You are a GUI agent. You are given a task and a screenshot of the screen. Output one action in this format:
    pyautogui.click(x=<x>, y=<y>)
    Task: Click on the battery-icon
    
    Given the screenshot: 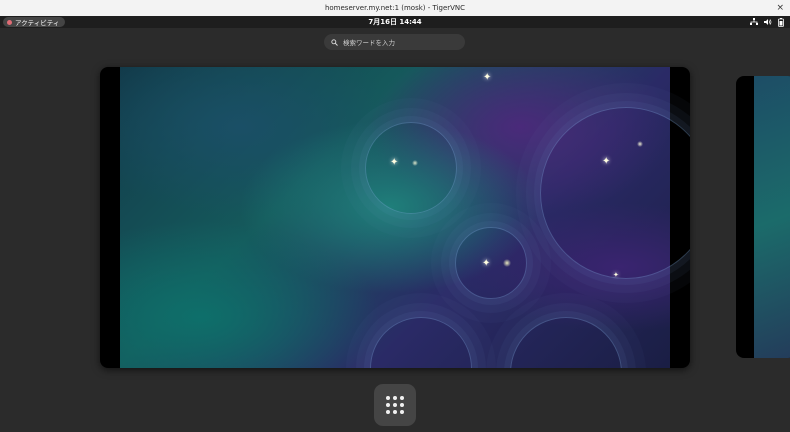 What is the action you would take?
    pyautogui.click(x=781, y=22)
    